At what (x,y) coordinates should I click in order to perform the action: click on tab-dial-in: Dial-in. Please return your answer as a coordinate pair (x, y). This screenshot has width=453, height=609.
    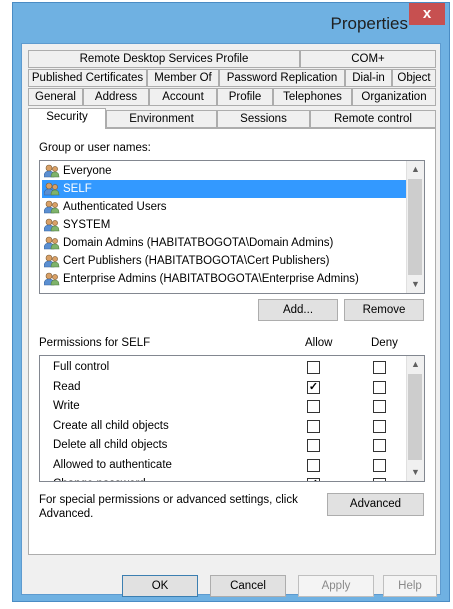
    Looking at the image, I should click on (368, 78).